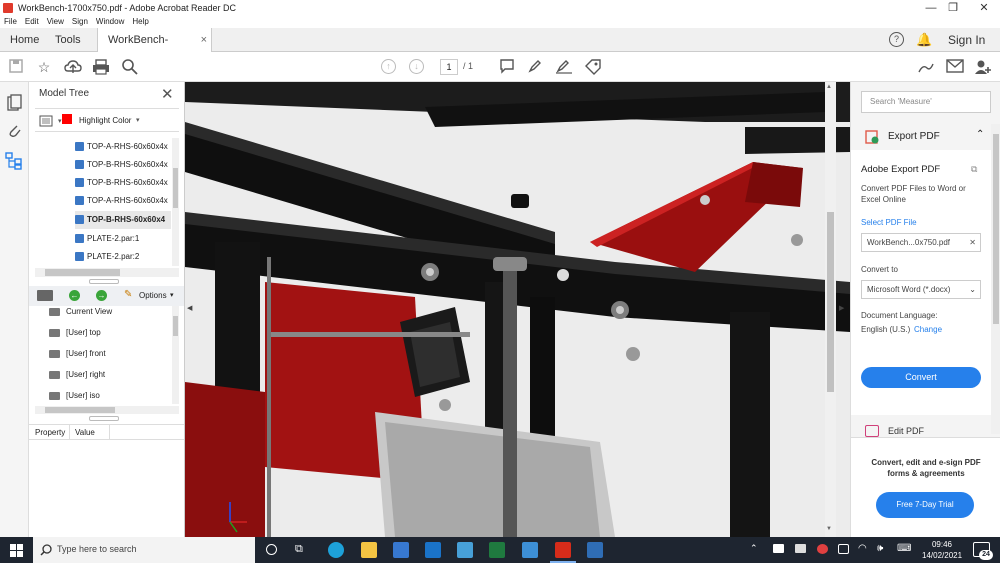  Describe the element at coordinates (563, 550) in the screenshot. I see `acrobat-reader-icon` at that location.